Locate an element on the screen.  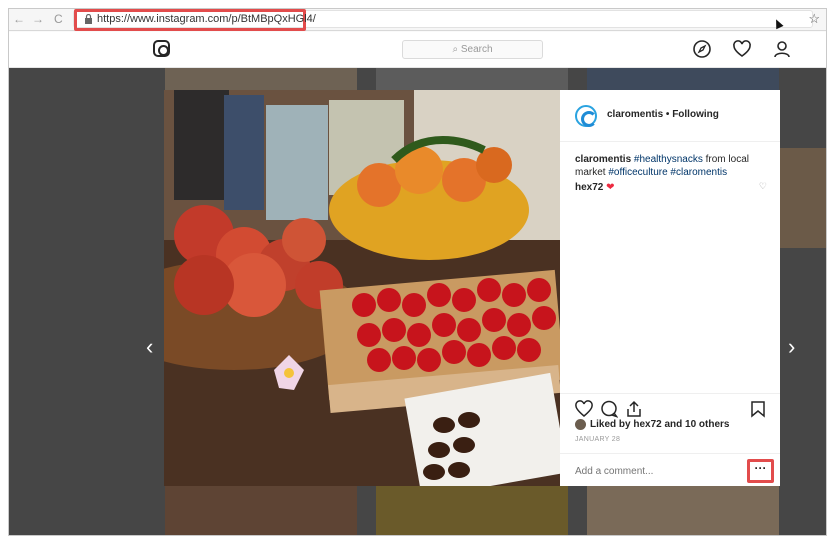
post-header: claromentis • Following is located at coordinates (670, 116).